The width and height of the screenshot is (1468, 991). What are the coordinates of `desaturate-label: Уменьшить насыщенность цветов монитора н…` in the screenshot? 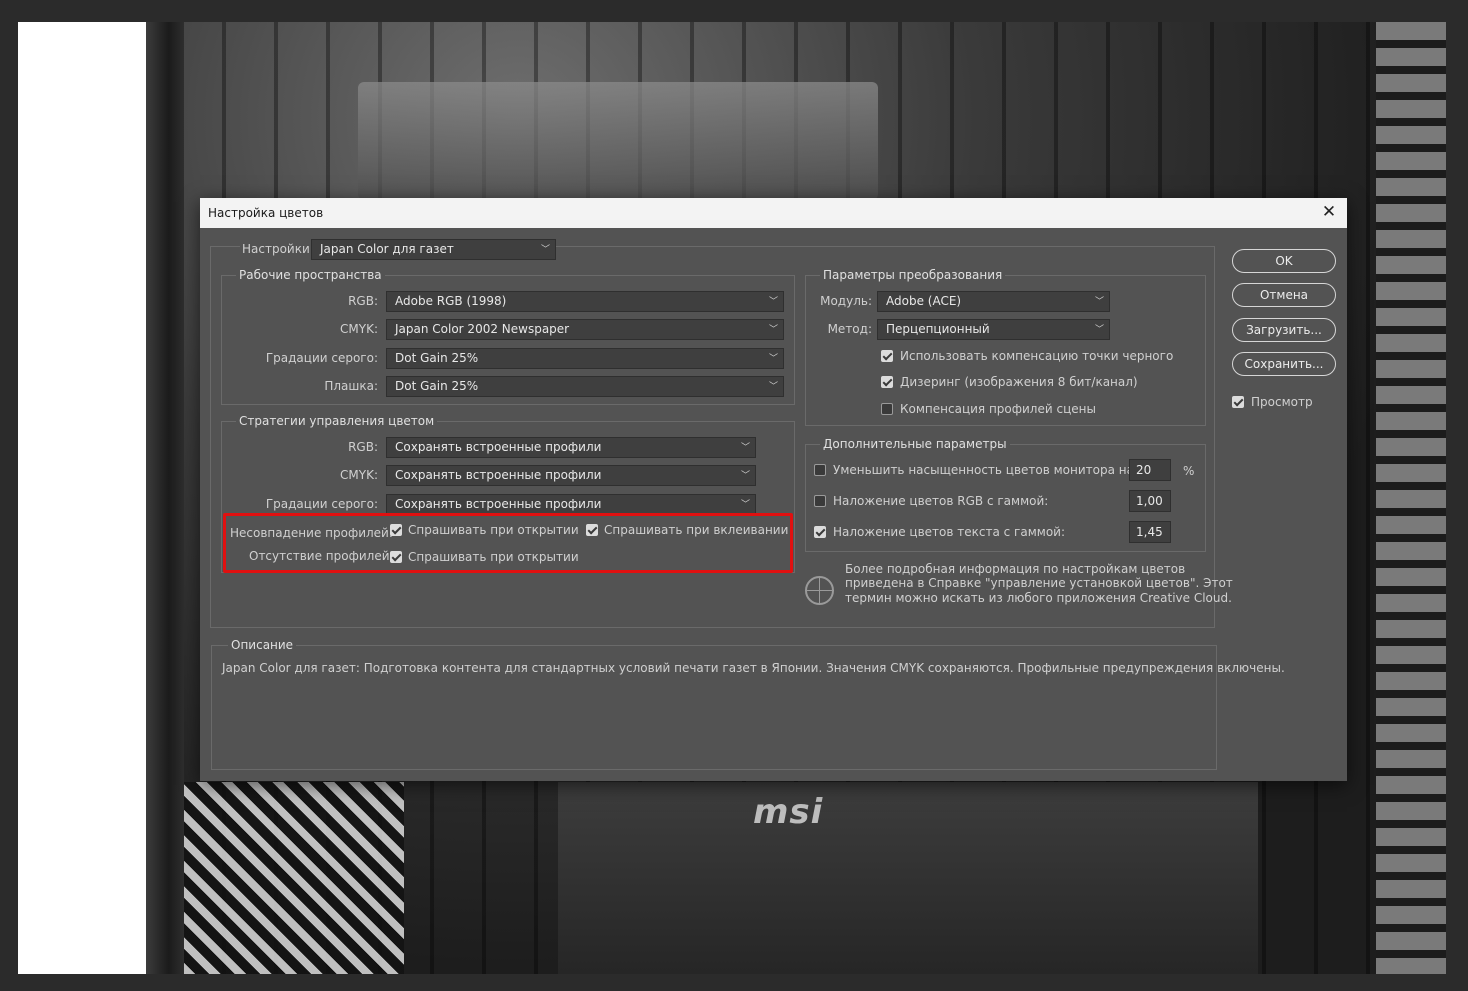 It's located at (985, 470).